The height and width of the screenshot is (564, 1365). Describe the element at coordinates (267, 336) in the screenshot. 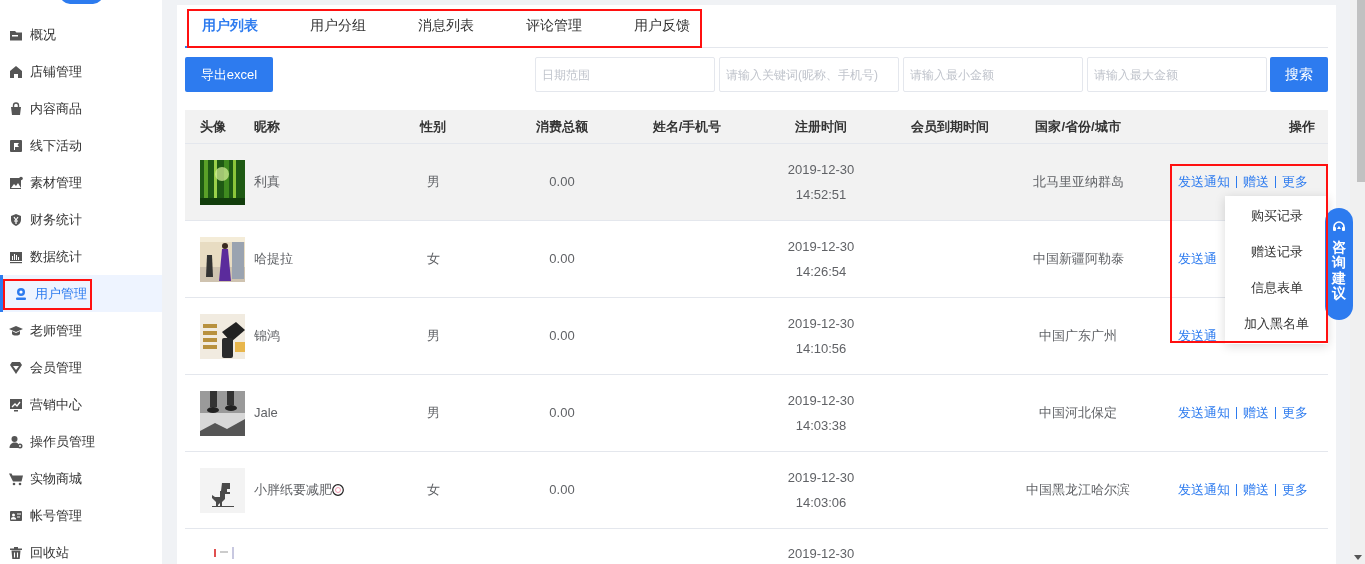

I see `nickname-text: 锦鸿` at that location.